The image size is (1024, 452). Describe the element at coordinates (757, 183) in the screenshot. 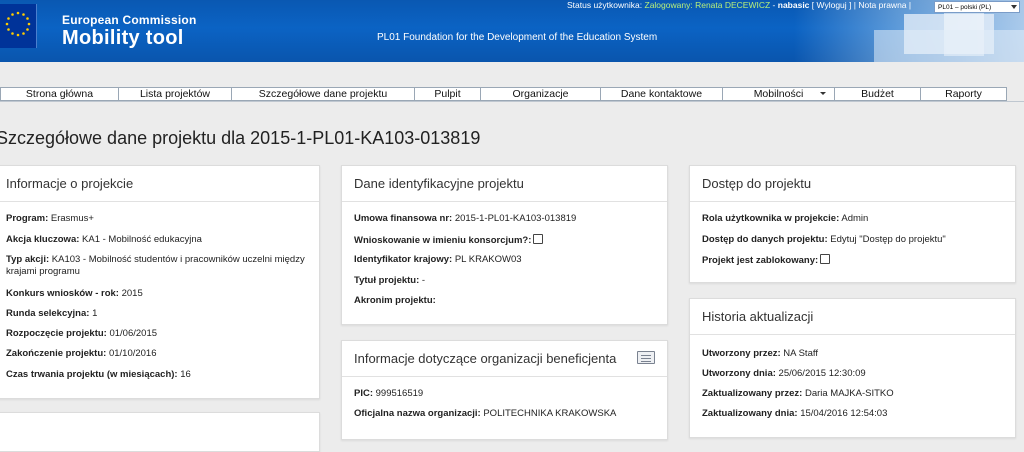

I see `panel-title: Dostęp do projektu` at that location.